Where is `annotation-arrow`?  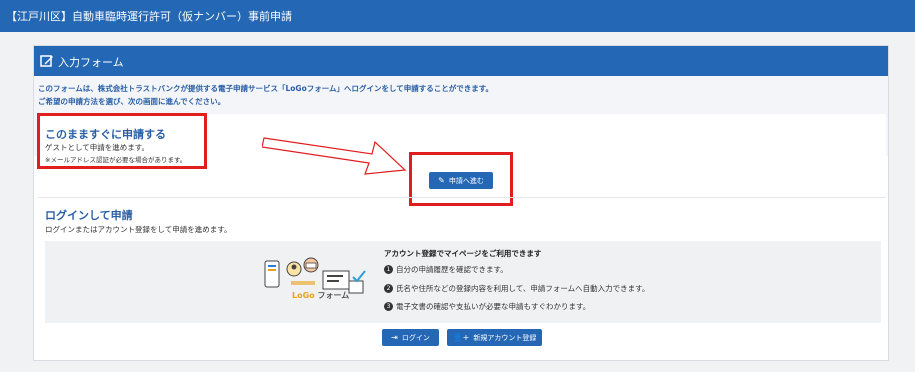 annotation-arrow is located at coordinates (334, 156).